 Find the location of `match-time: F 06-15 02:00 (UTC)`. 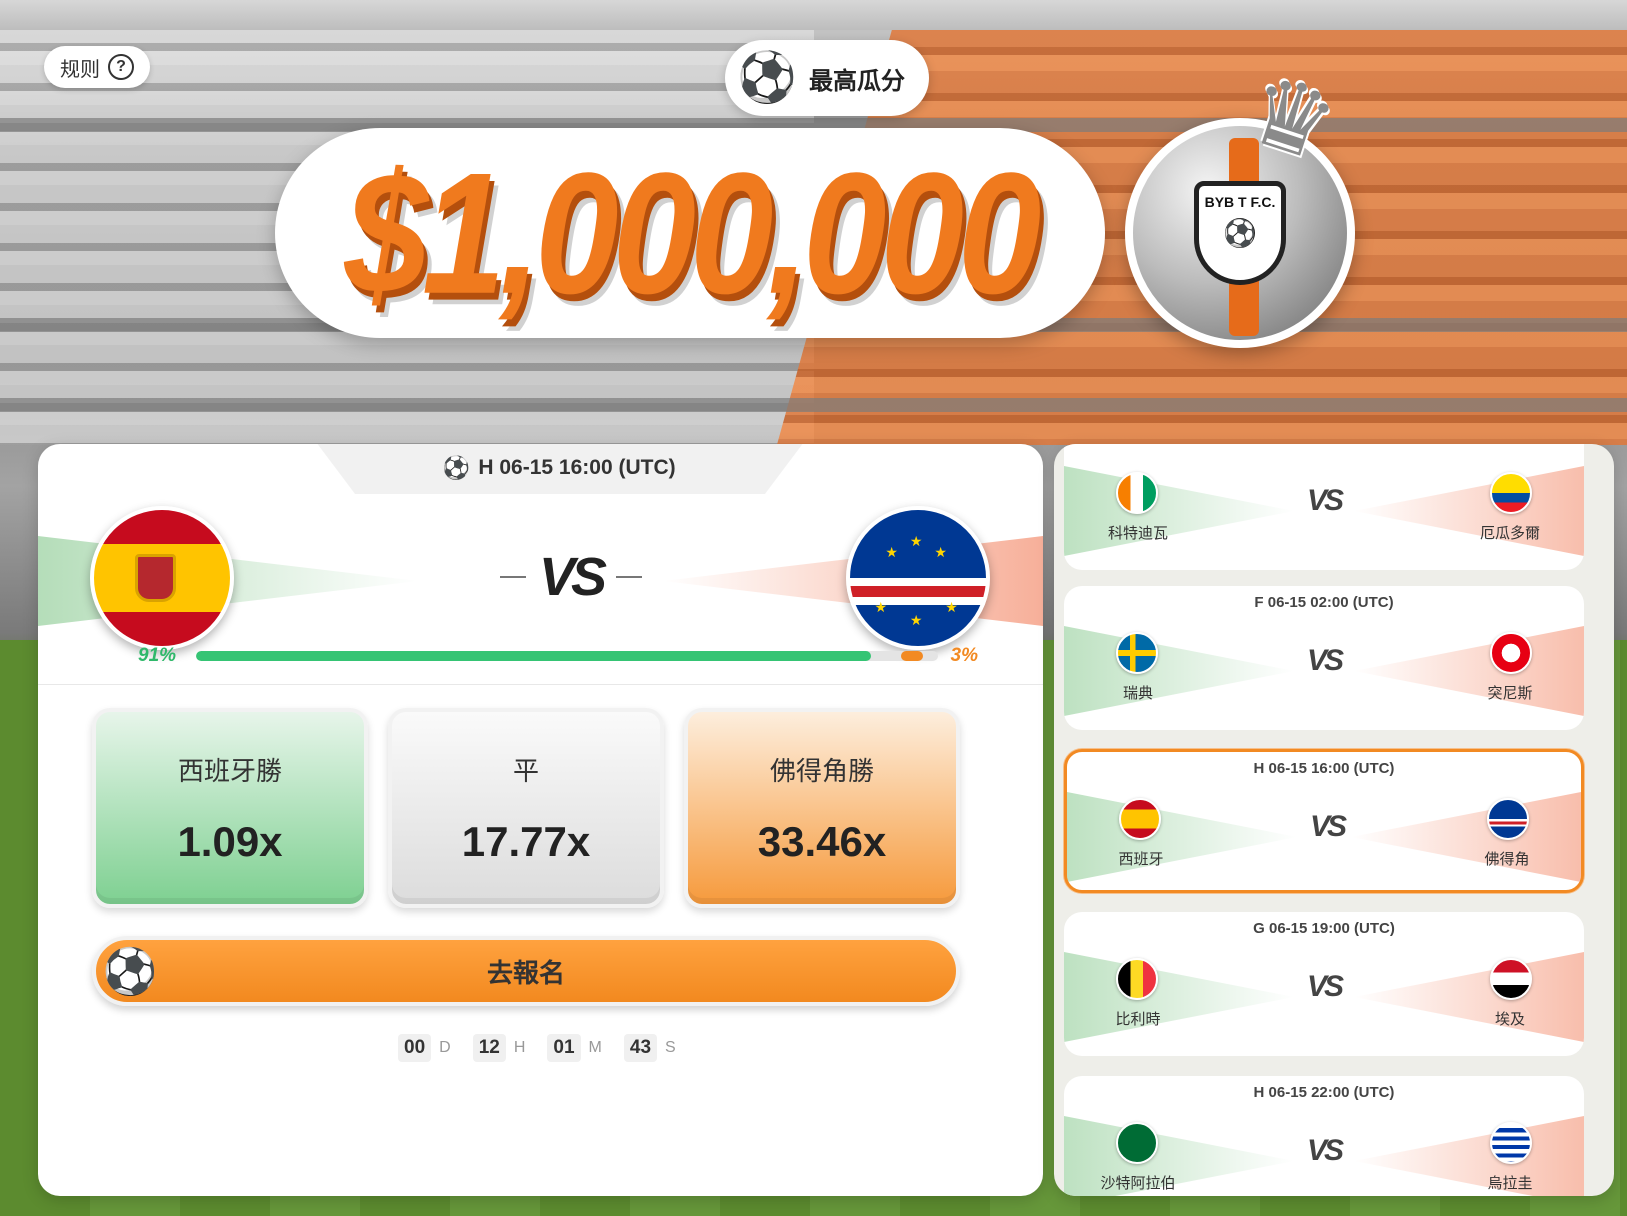

match-time: F 06-15 02:00 (UTC) is located at coordinates (1324, 602).